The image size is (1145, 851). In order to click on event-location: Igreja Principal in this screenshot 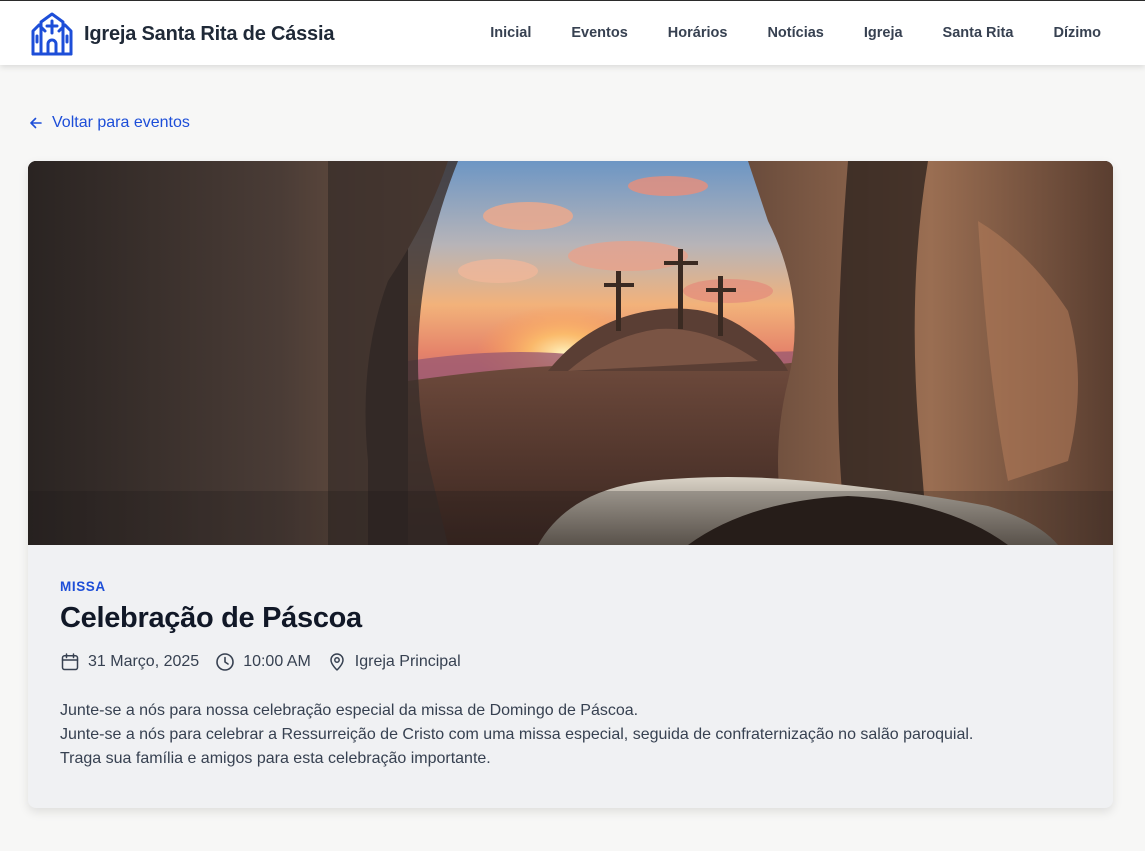, I will do `click(394, 662)`.